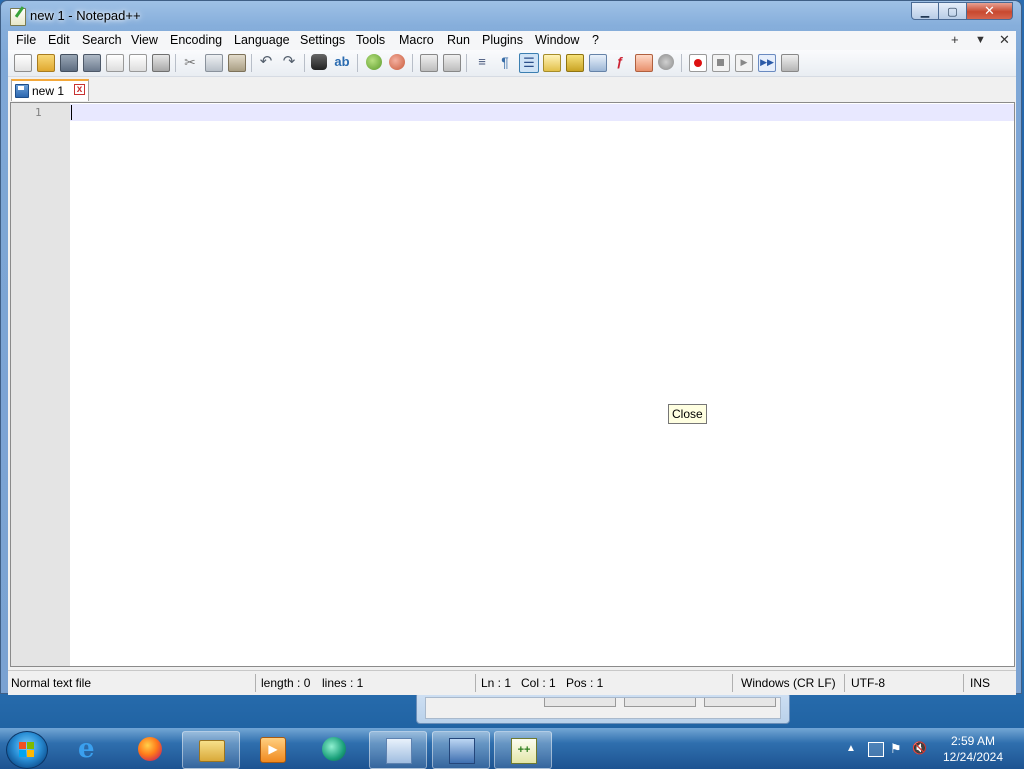  Describe the element at coordinates (598, 63) in the screenshot. I see `document-list-icon` at that location.